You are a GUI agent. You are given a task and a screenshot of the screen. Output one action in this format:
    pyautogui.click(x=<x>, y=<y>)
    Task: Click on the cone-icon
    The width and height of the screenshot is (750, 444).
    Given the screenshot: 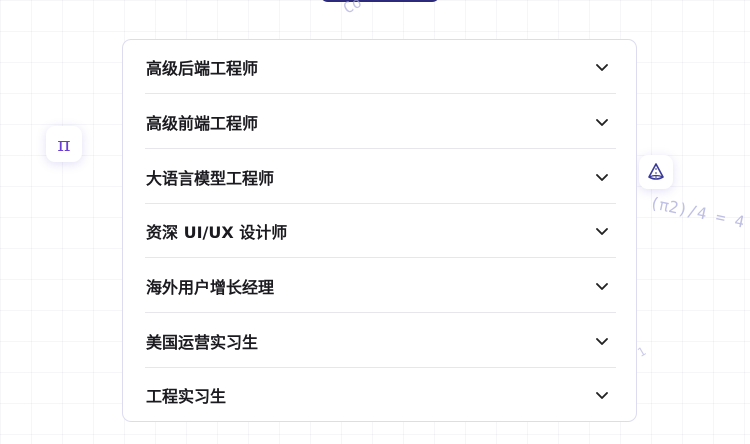 What is the action you would take?
    pyautogui.click(x=656, y=171)
    